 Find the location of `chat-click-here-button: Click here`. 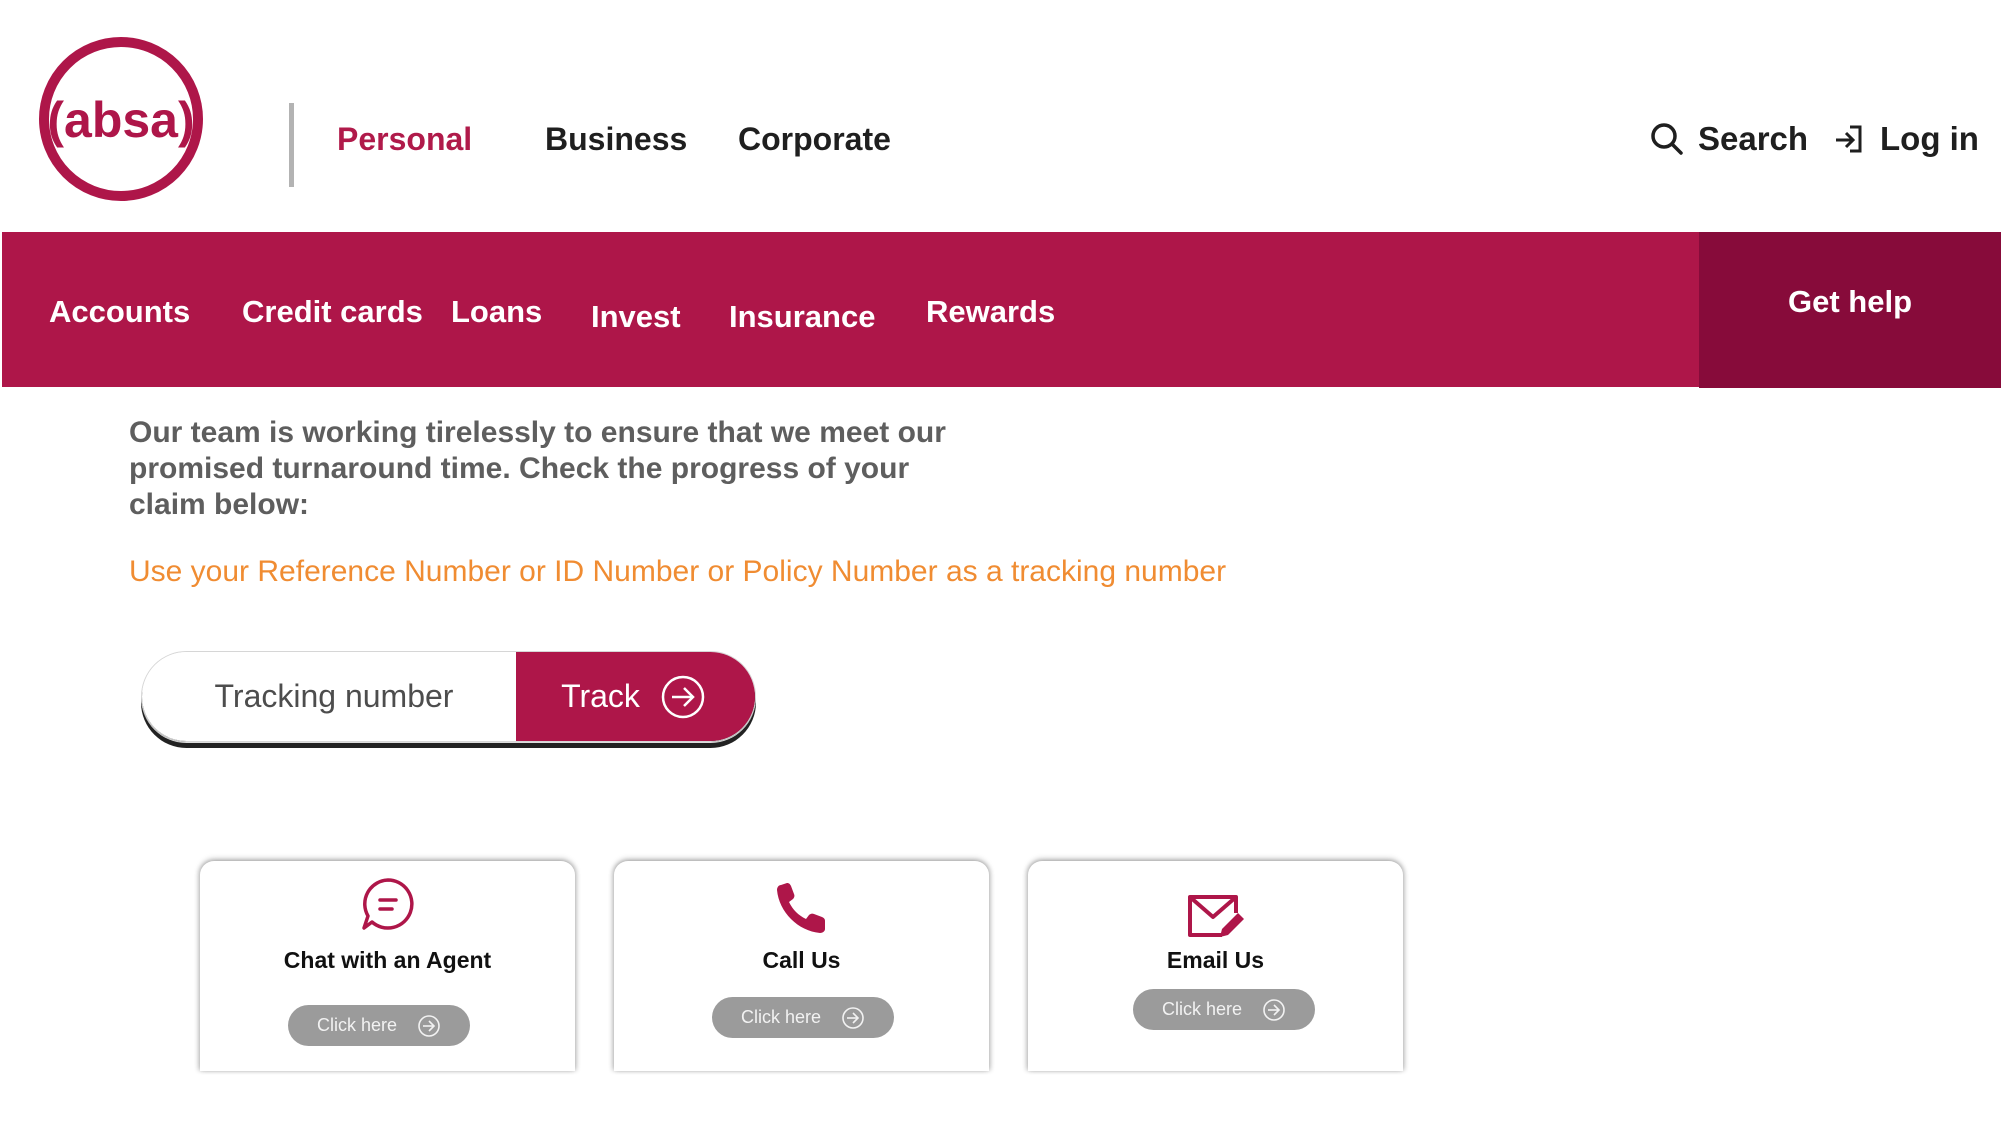

chat-click-here-button: Click here is located at coordinates (379, 1025).